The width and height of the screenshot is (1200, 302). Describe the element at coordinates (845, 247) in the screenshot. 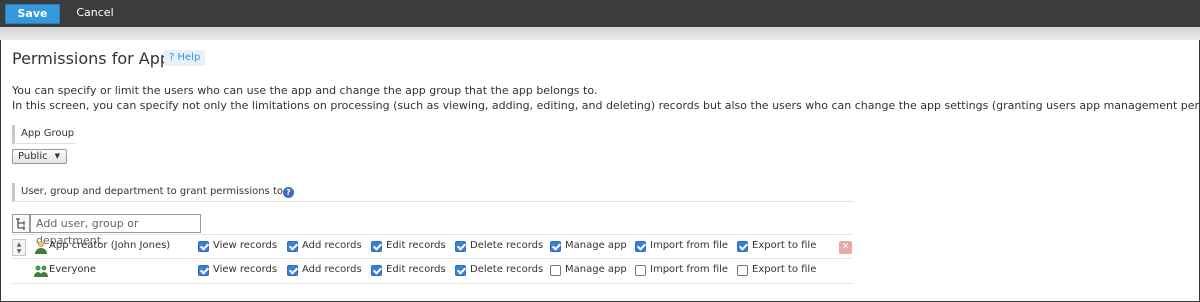

I see `delete-row-icon: ✕` at that location.